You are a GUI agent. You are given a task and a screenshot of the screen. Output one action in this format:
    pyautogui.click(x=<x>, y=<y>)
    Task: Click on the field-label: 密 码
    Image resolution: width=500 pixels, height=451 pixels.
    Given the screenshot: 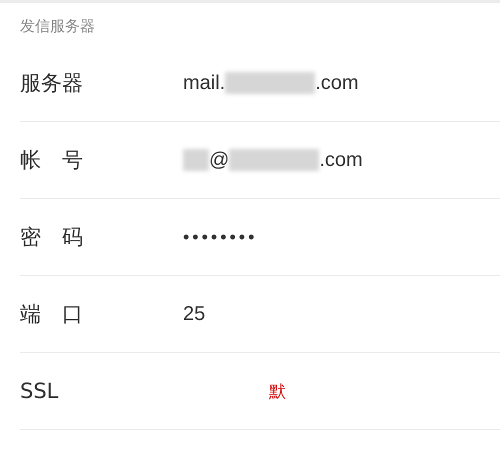 What is the action you would take?
    pyautogui.click(x=52, y=237)
    